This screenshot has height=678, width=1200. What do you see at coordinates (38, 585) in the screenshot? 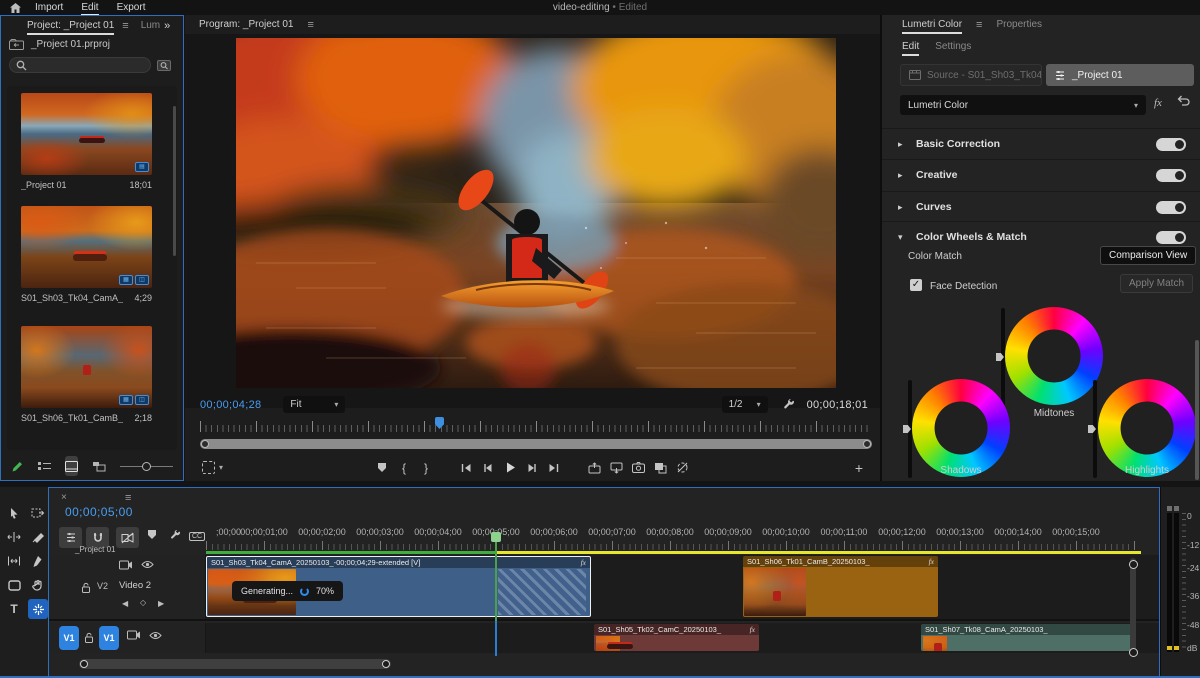
I see `hand-tool-icon` at bounding box center [38, 585].